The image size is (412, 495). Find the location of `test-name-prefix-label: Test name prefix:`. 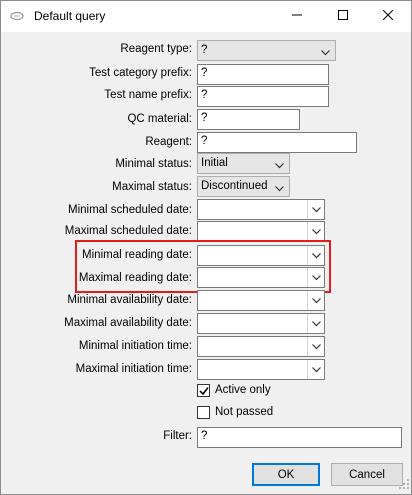

test-name-prefix-label: Test name prefix: is located at coordinates (148, 95).